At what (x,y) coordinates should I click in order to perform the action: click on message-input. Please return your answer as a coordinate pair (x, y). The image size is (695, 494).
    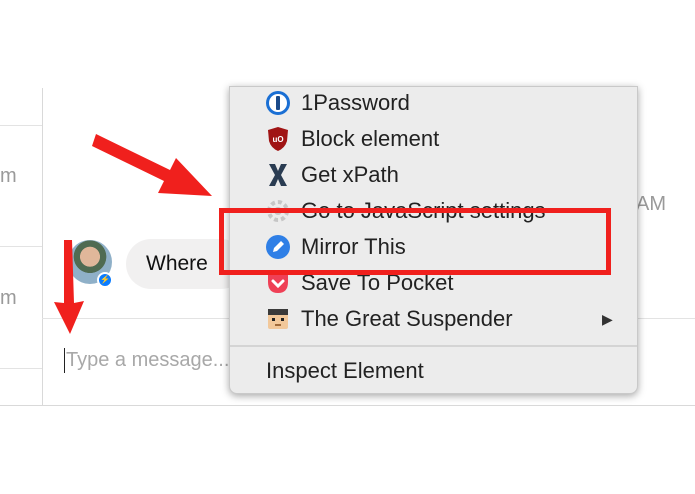
    Looking at the image, I should click on (151, 360).